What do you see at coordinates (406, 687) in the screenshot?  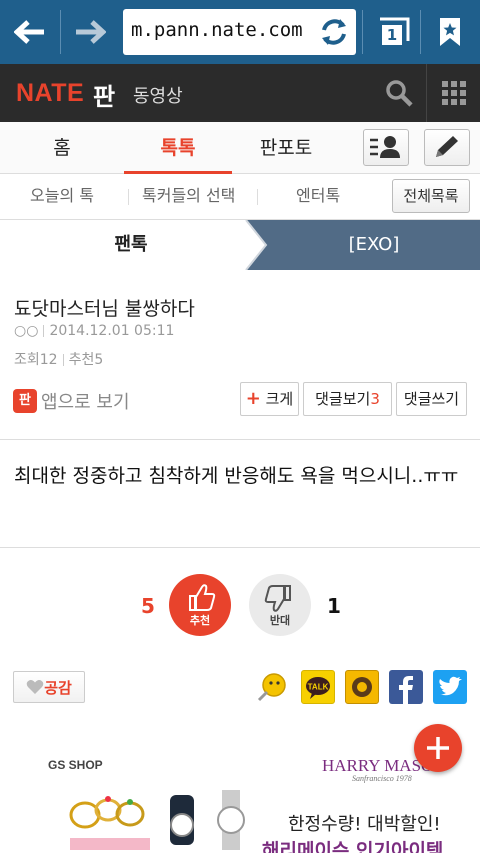 I see `facebook-icon` at bounding box center [406, 687].